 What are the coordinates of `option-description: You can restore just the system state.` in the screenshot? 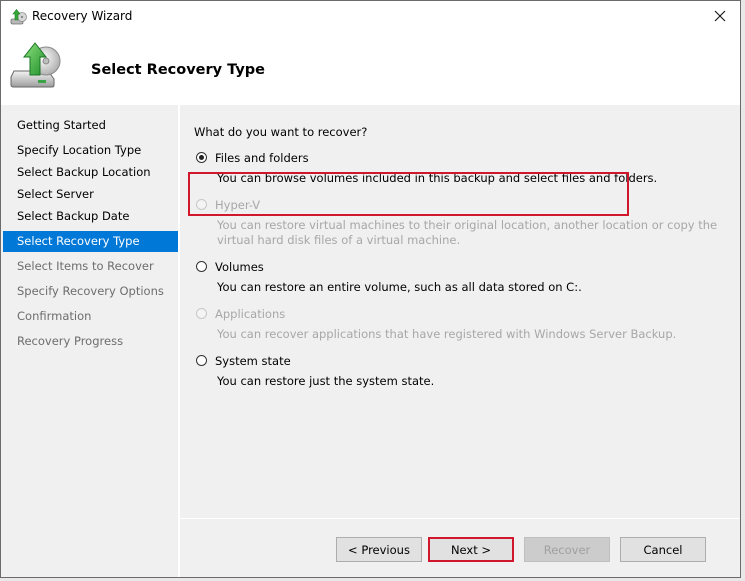 It's located at (326, 381).